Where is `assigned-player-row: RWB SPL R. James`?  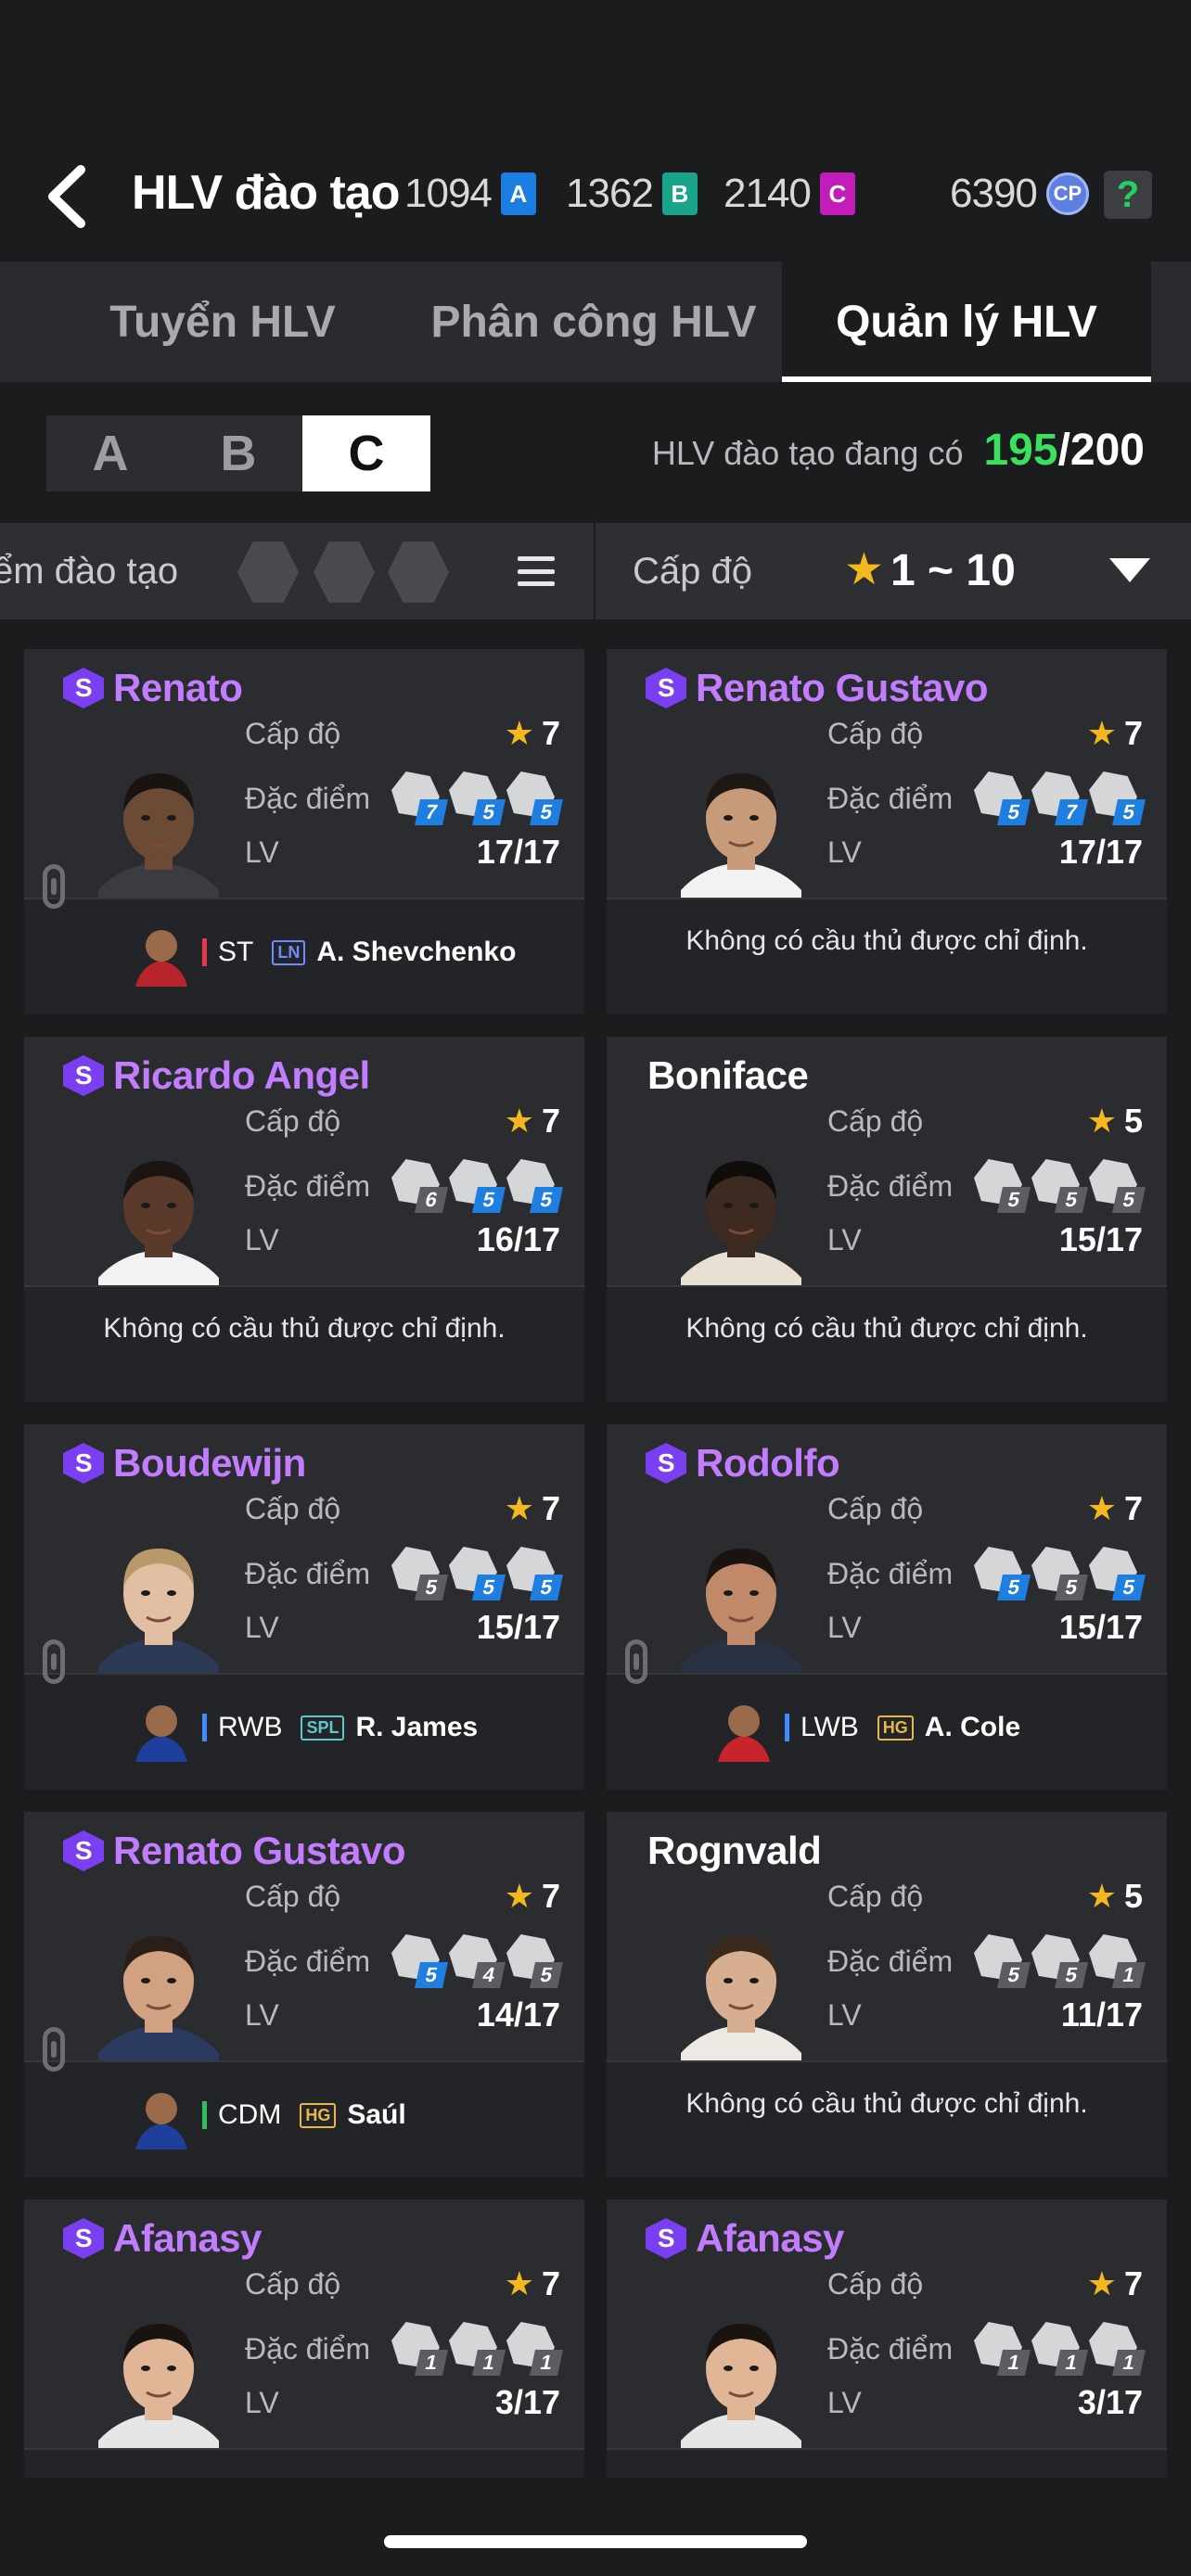 assigned-player-row: RWB SPL R. James is located at coordinates (304, 1732).